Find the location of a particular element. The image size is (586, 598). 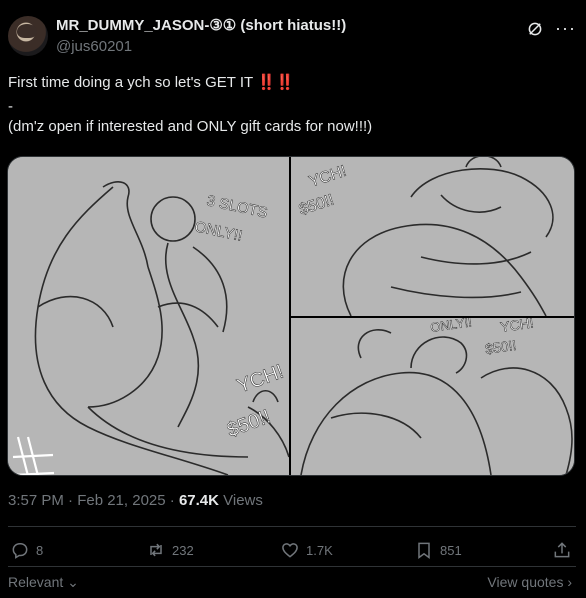

bookmark-count: 851 is located at coordinates (451, 550).